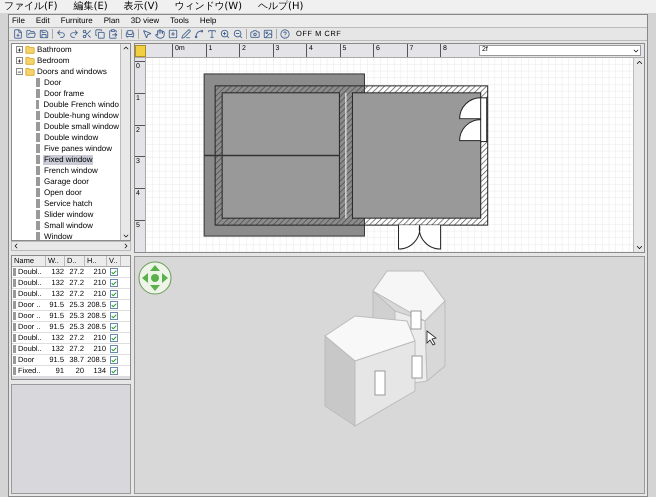 The height and width of the screenshot is (497, 656). What do you see at coordinates (68, 203) in the screenshot?
I see `catalog-item: Service hatch` at bounding box center [68, 203].